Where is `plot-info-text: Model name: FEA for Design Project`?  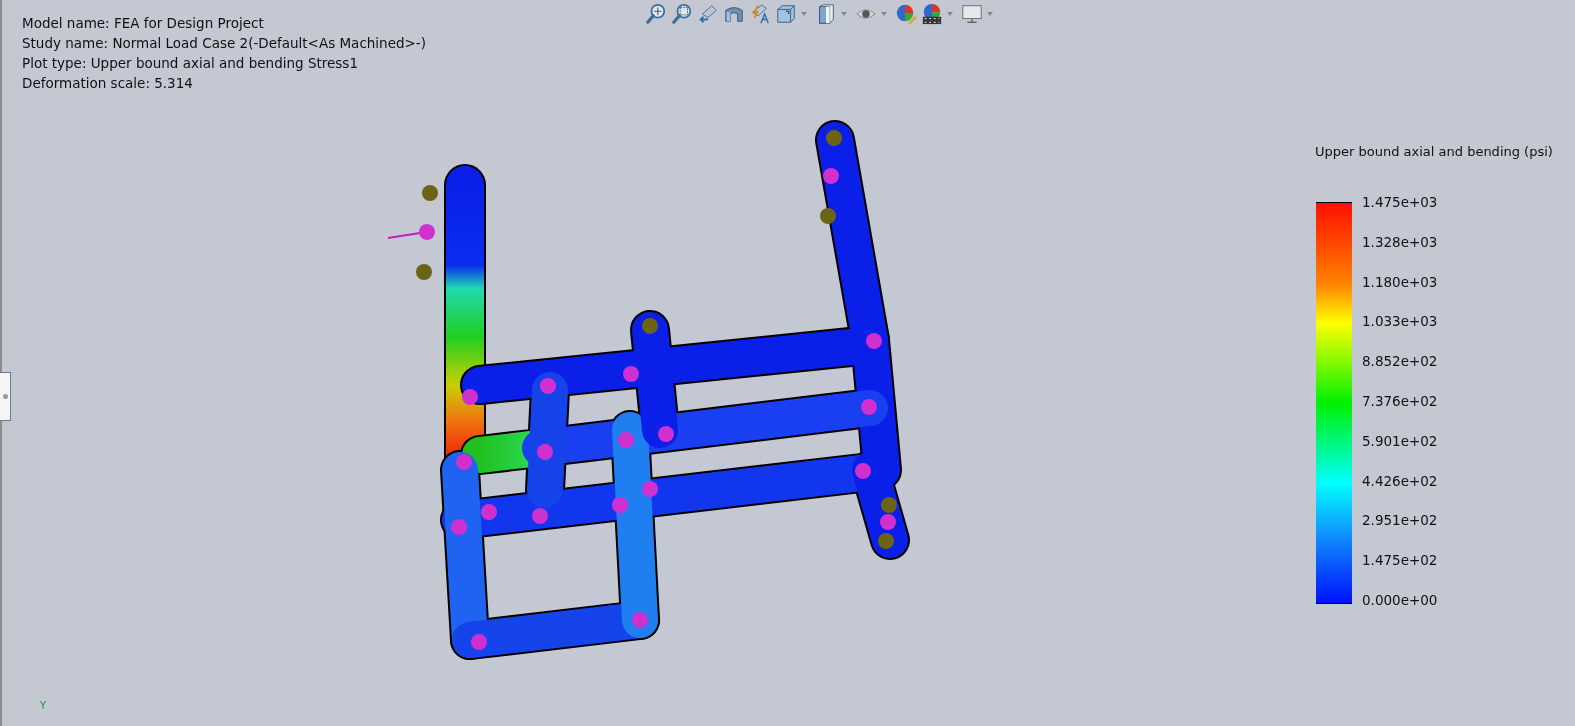
plot-info-text: Model name: FEA for Design Project is located at coordinates (143, 23).